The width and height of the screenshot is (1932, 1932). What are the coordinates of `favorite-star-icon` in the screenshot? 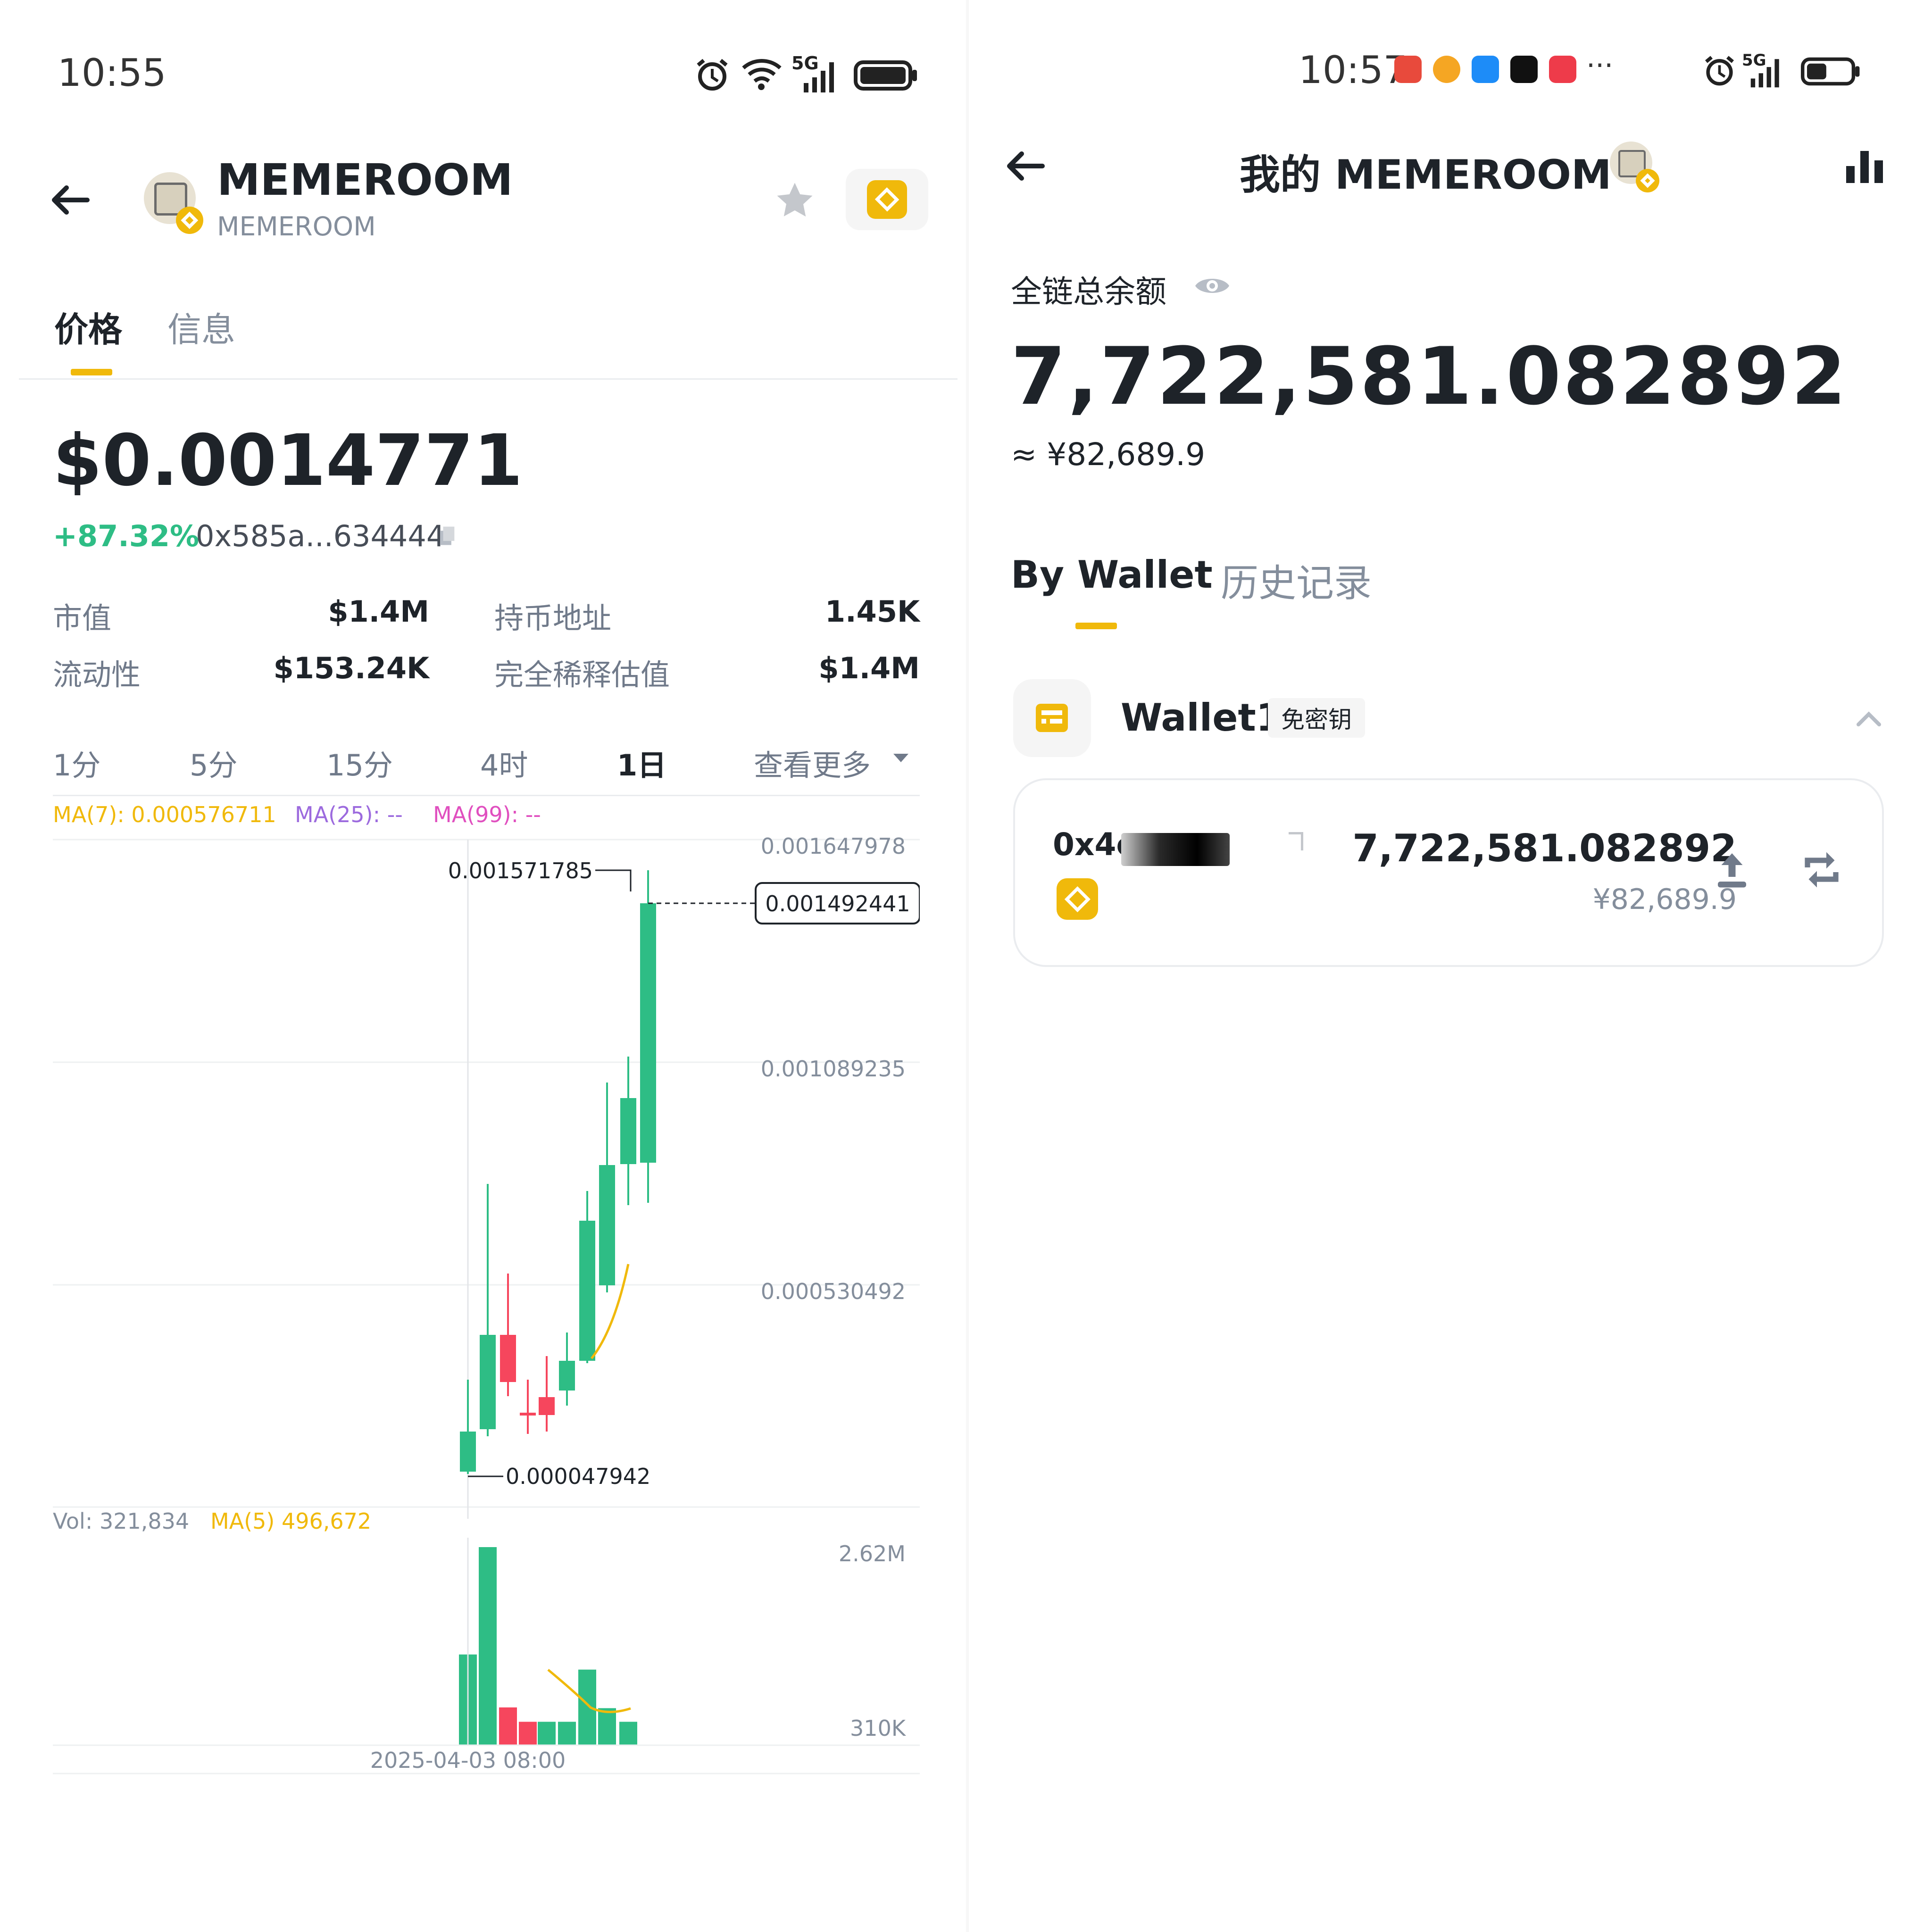 It's located at (795, 201).